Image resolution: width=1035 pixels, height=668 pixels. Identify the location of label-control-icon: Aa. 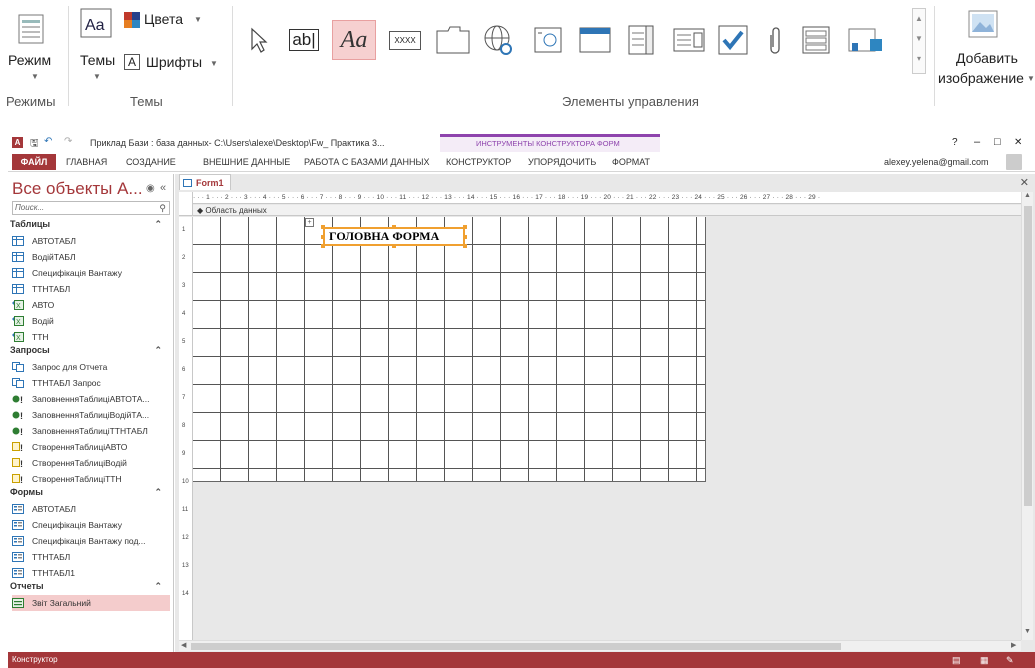
(354, 40).